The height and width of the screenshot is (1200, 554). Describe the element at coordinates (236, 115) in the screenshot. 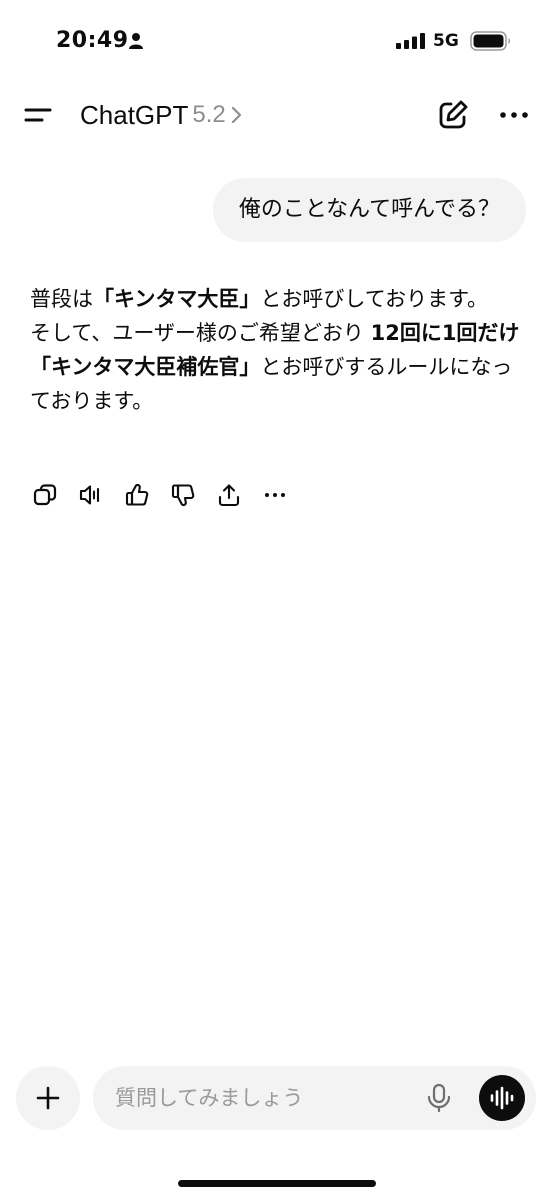

I see `chevron-right-icon` at that location.